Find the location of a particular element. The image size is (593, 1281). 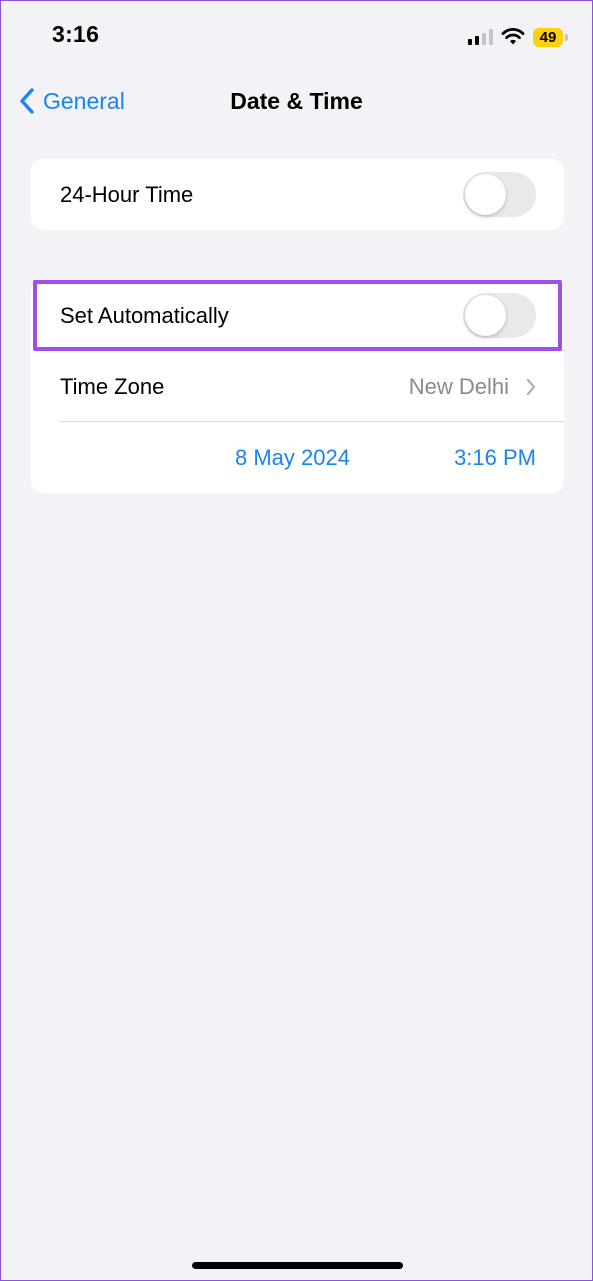

status-icons: 49 is located at coordinates (518, 37).